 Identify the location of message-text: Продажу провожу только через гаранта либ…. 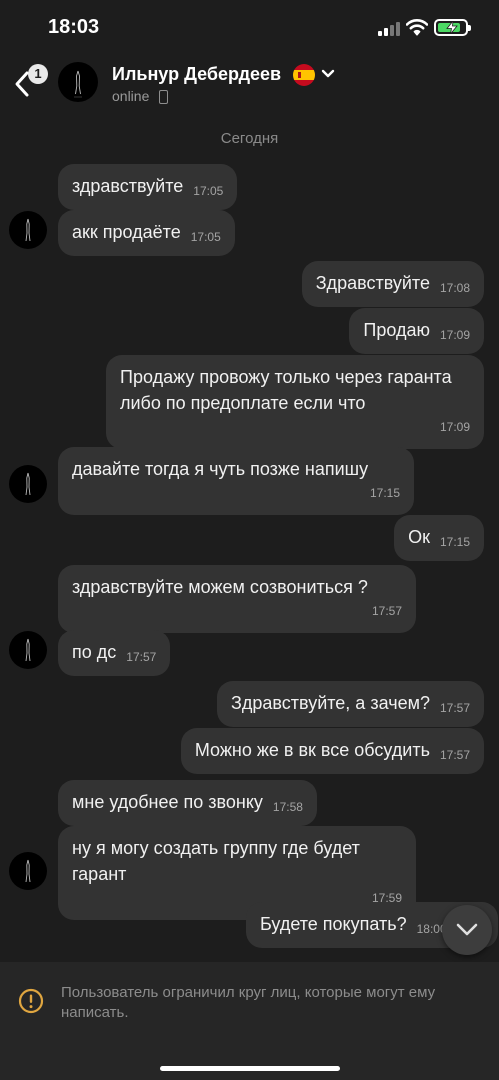
(286, 390).